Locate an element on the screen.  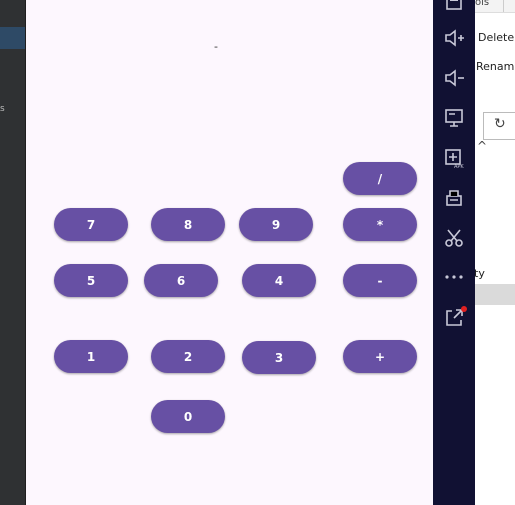
two-button: 2 is located at coordinates (188, 356).